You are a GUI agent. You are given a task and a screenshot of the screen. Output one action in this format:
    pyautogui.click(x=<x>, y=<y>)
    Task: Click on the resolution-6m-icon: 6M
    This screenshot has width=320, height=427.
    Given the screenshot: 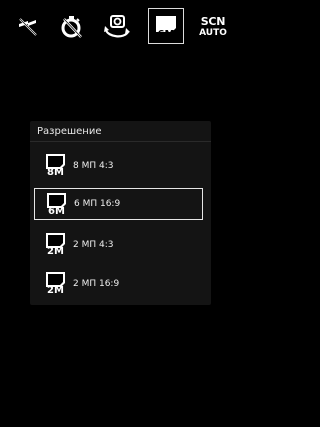 What is the action you would take?
    pyautogui.click(x=56, y=204)
    